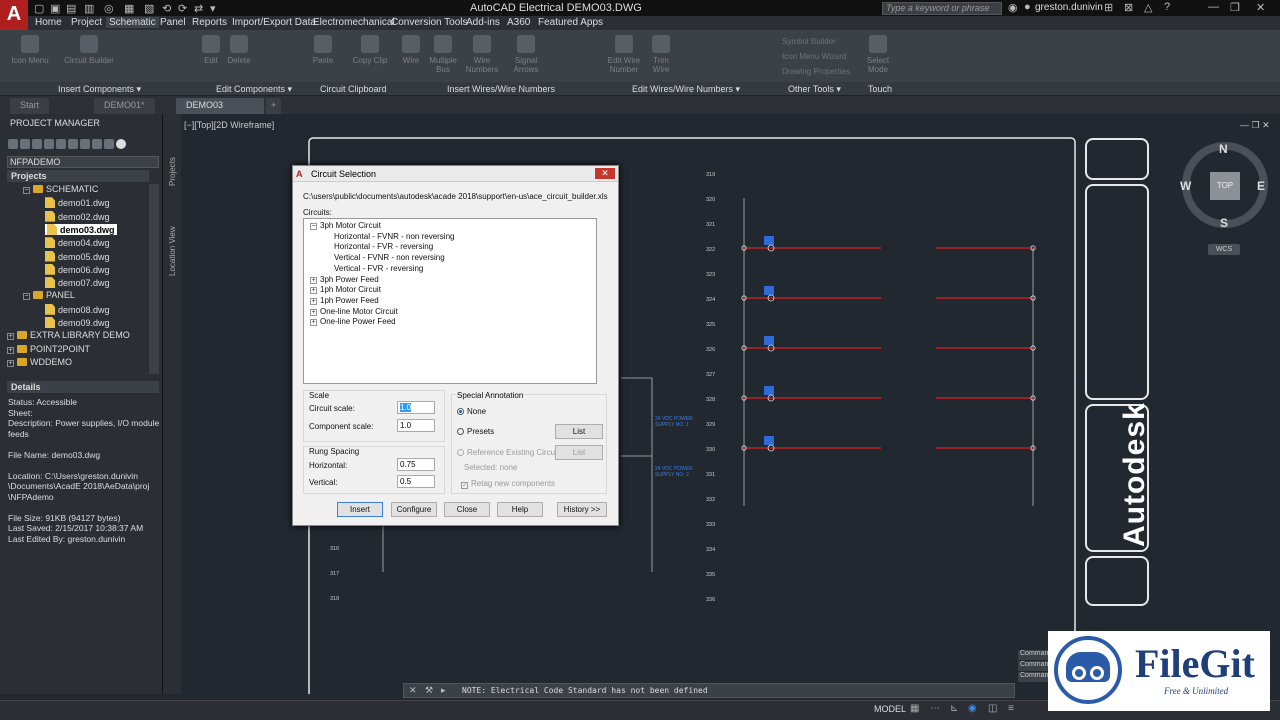 The height and width of the screenshot is (720, 1280). Describe the element at coordinates (1213, 7) in the screenshot. I see `minimize-icon: —` at that location.